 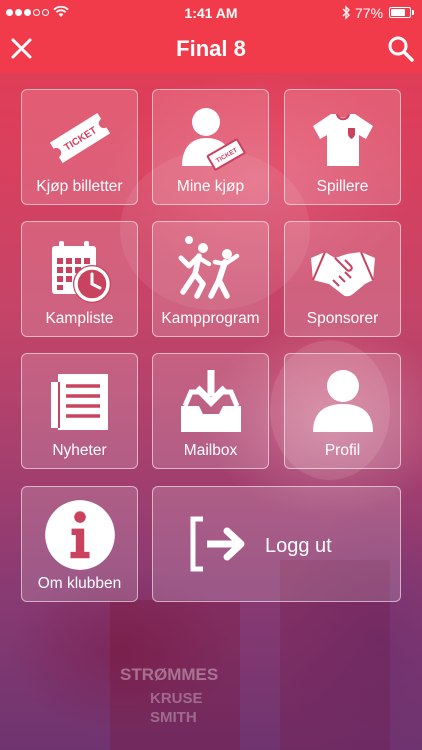 I want to click on menu-tile-profile: Profil, so click(x=342, y=411).